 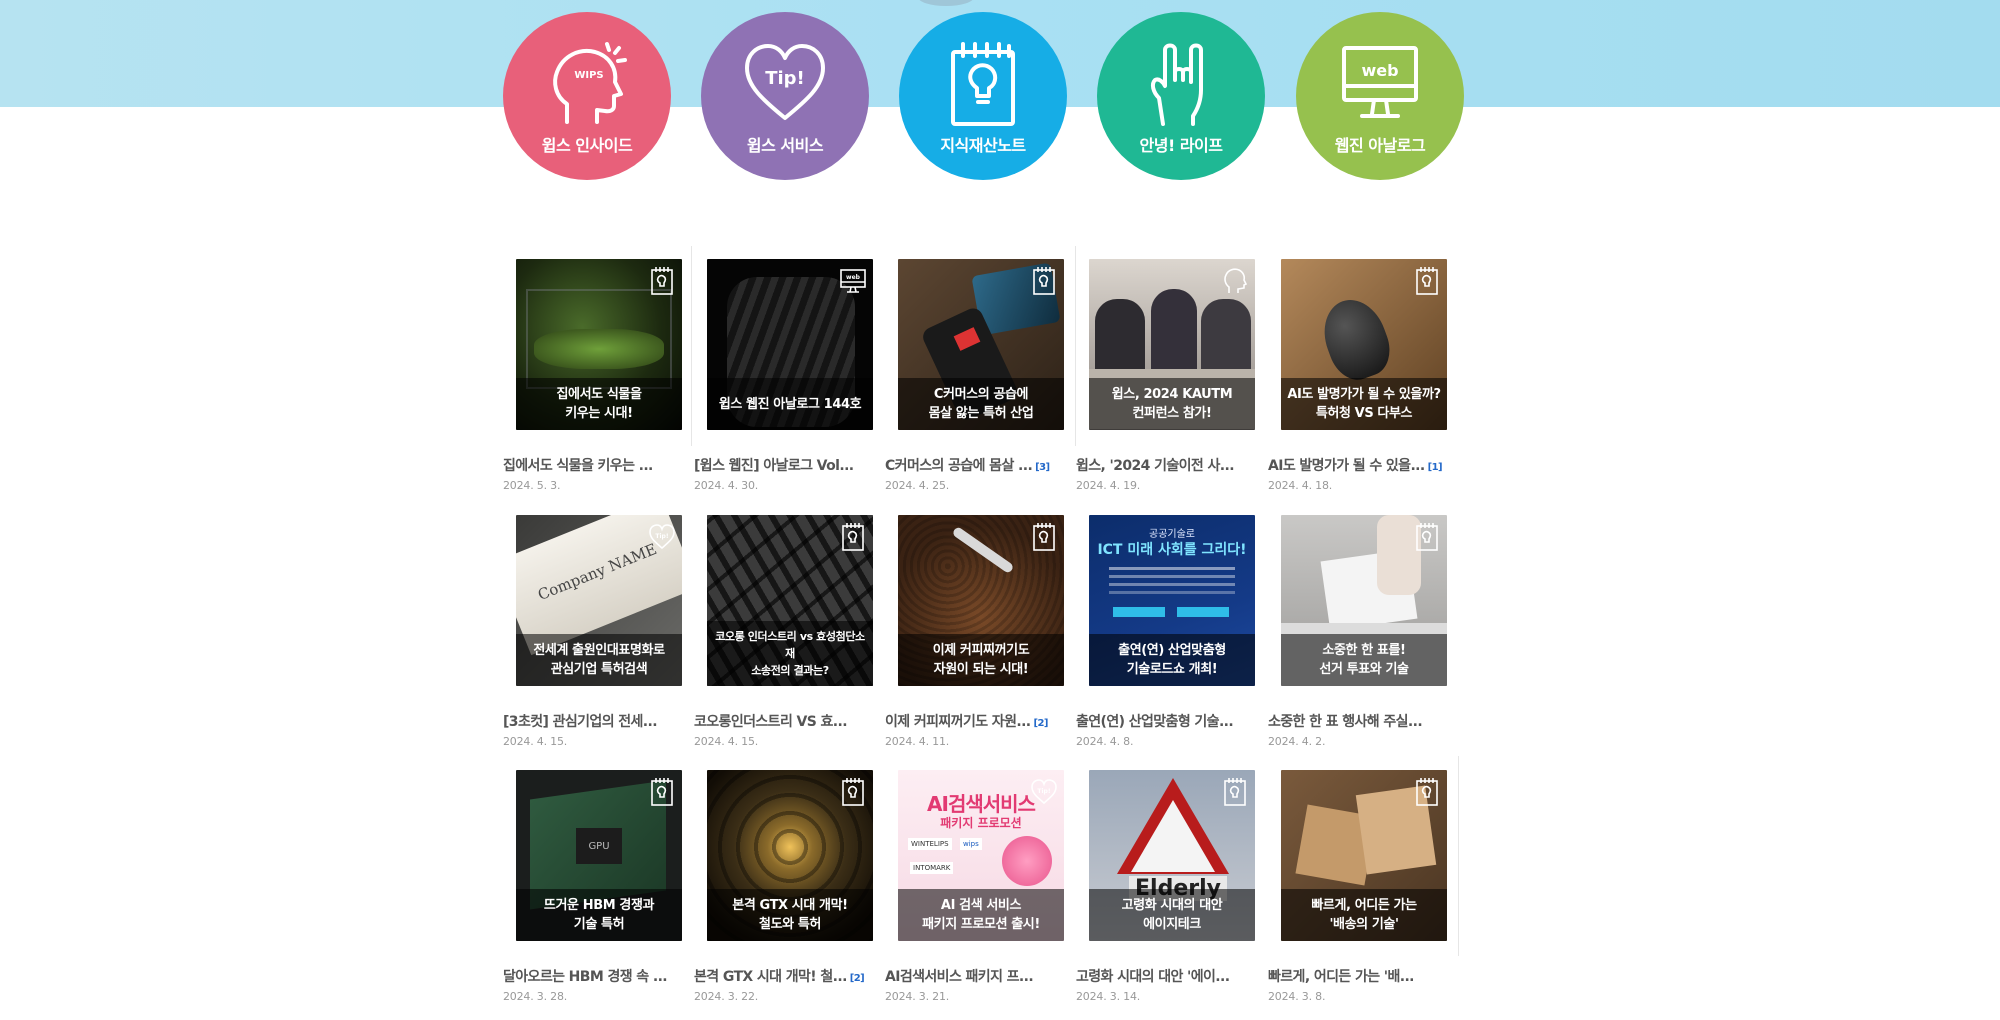 I want to click on category-label: 안녕! 라이프, so click(x=1181, y=145).